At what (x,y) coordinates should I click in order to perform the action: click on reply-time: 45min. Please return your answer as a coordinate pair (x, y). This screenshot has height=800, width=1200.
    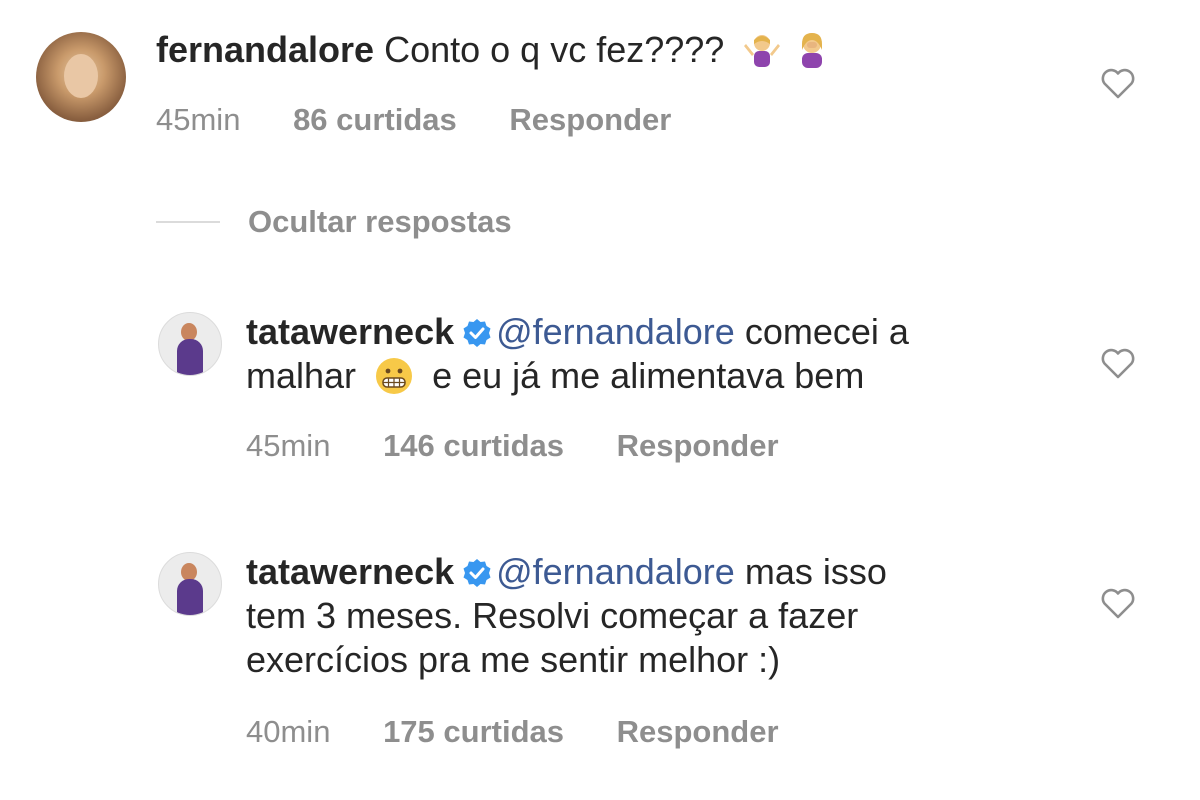
    Looking at the image, I should click on (288, 445).